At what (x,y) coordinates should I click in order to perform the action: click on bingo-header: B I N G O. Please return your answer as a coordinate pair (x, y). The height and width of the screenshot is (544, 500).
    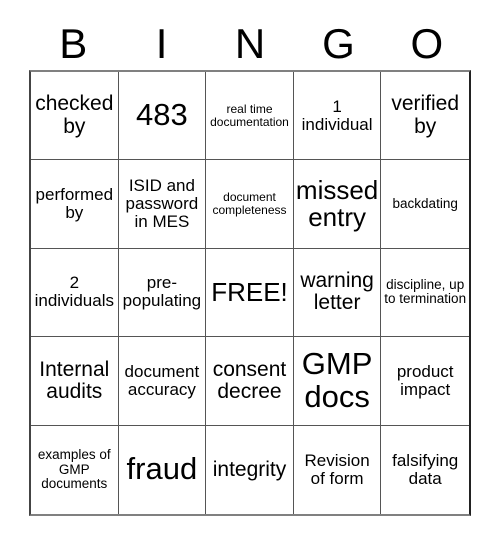
    Looking at the image, I should click on (250, 44).